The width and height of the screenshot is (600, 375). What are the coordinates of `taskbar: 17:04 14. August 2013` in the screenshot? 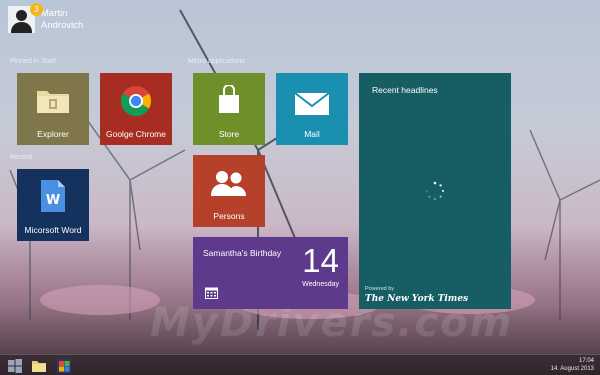 It's located at (300, 364).